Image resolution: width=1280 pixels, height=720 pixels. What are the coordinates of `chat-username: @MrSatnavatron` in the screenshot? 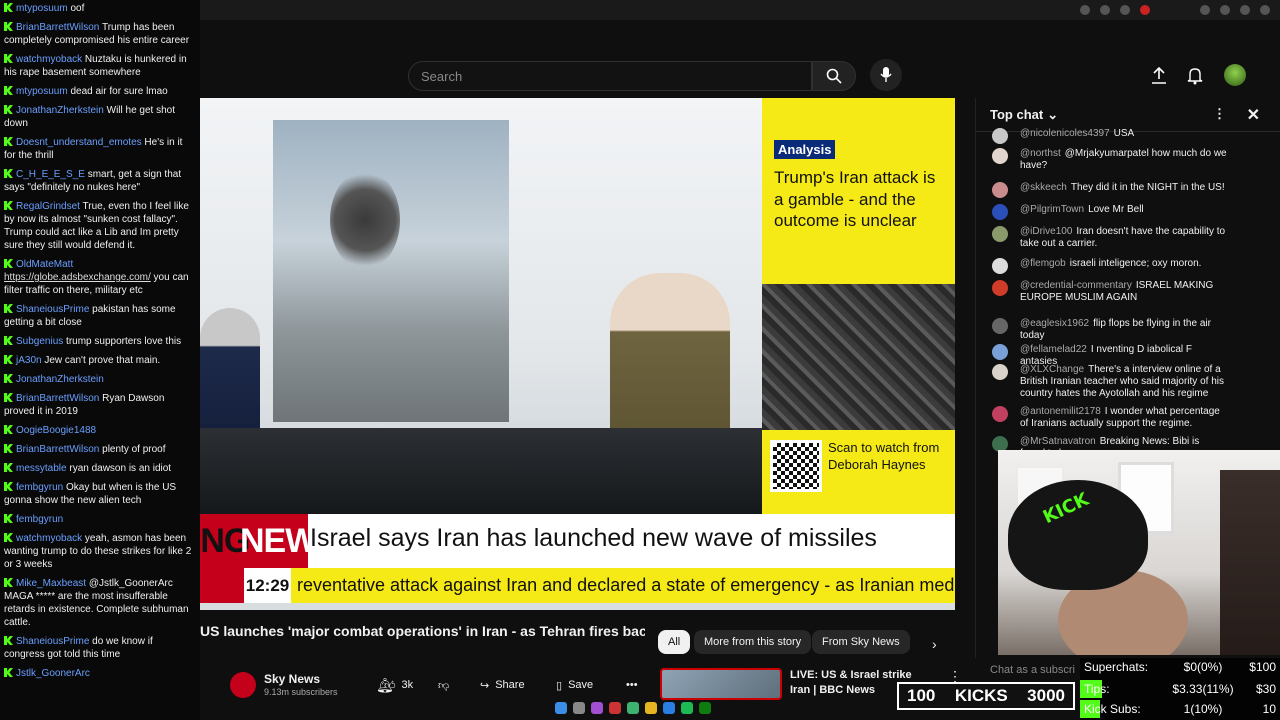 It's located at (1058, 441).